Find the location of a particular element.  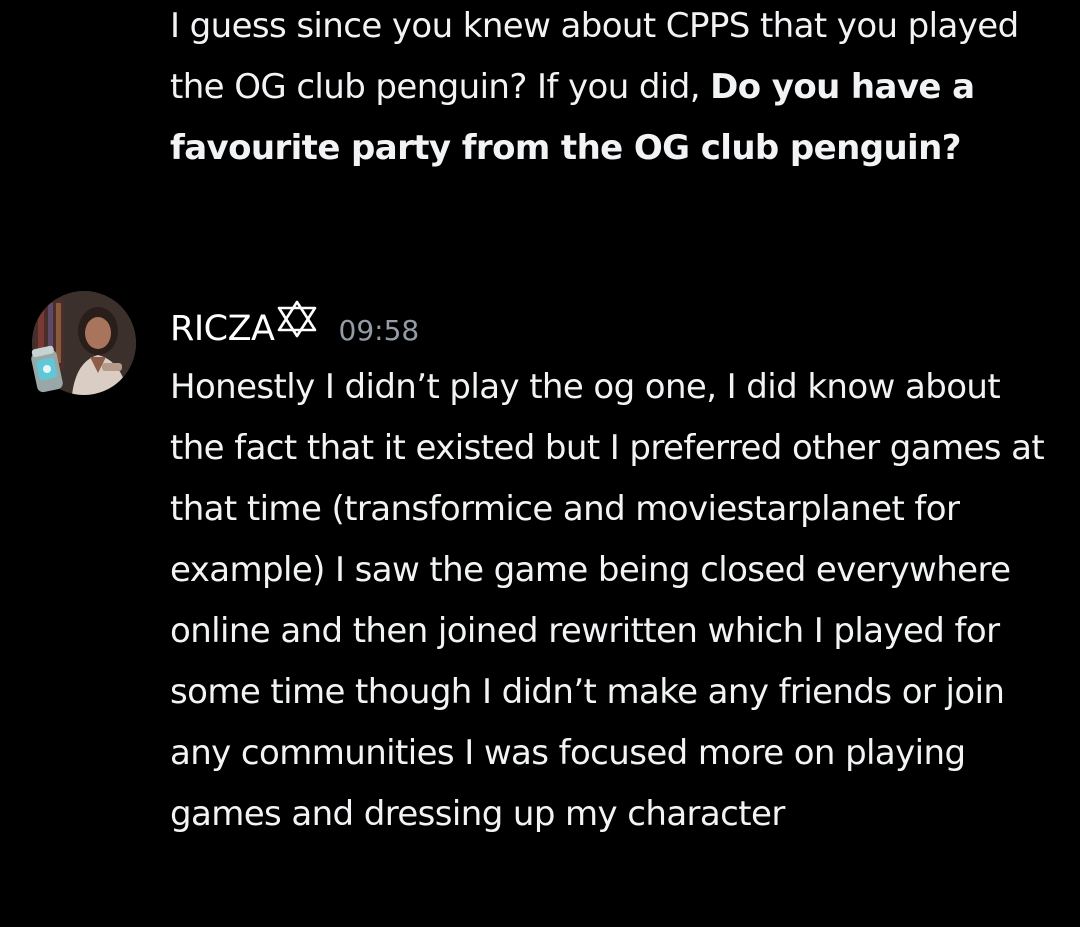

username: RICZA is located at coordinates (222, 329).